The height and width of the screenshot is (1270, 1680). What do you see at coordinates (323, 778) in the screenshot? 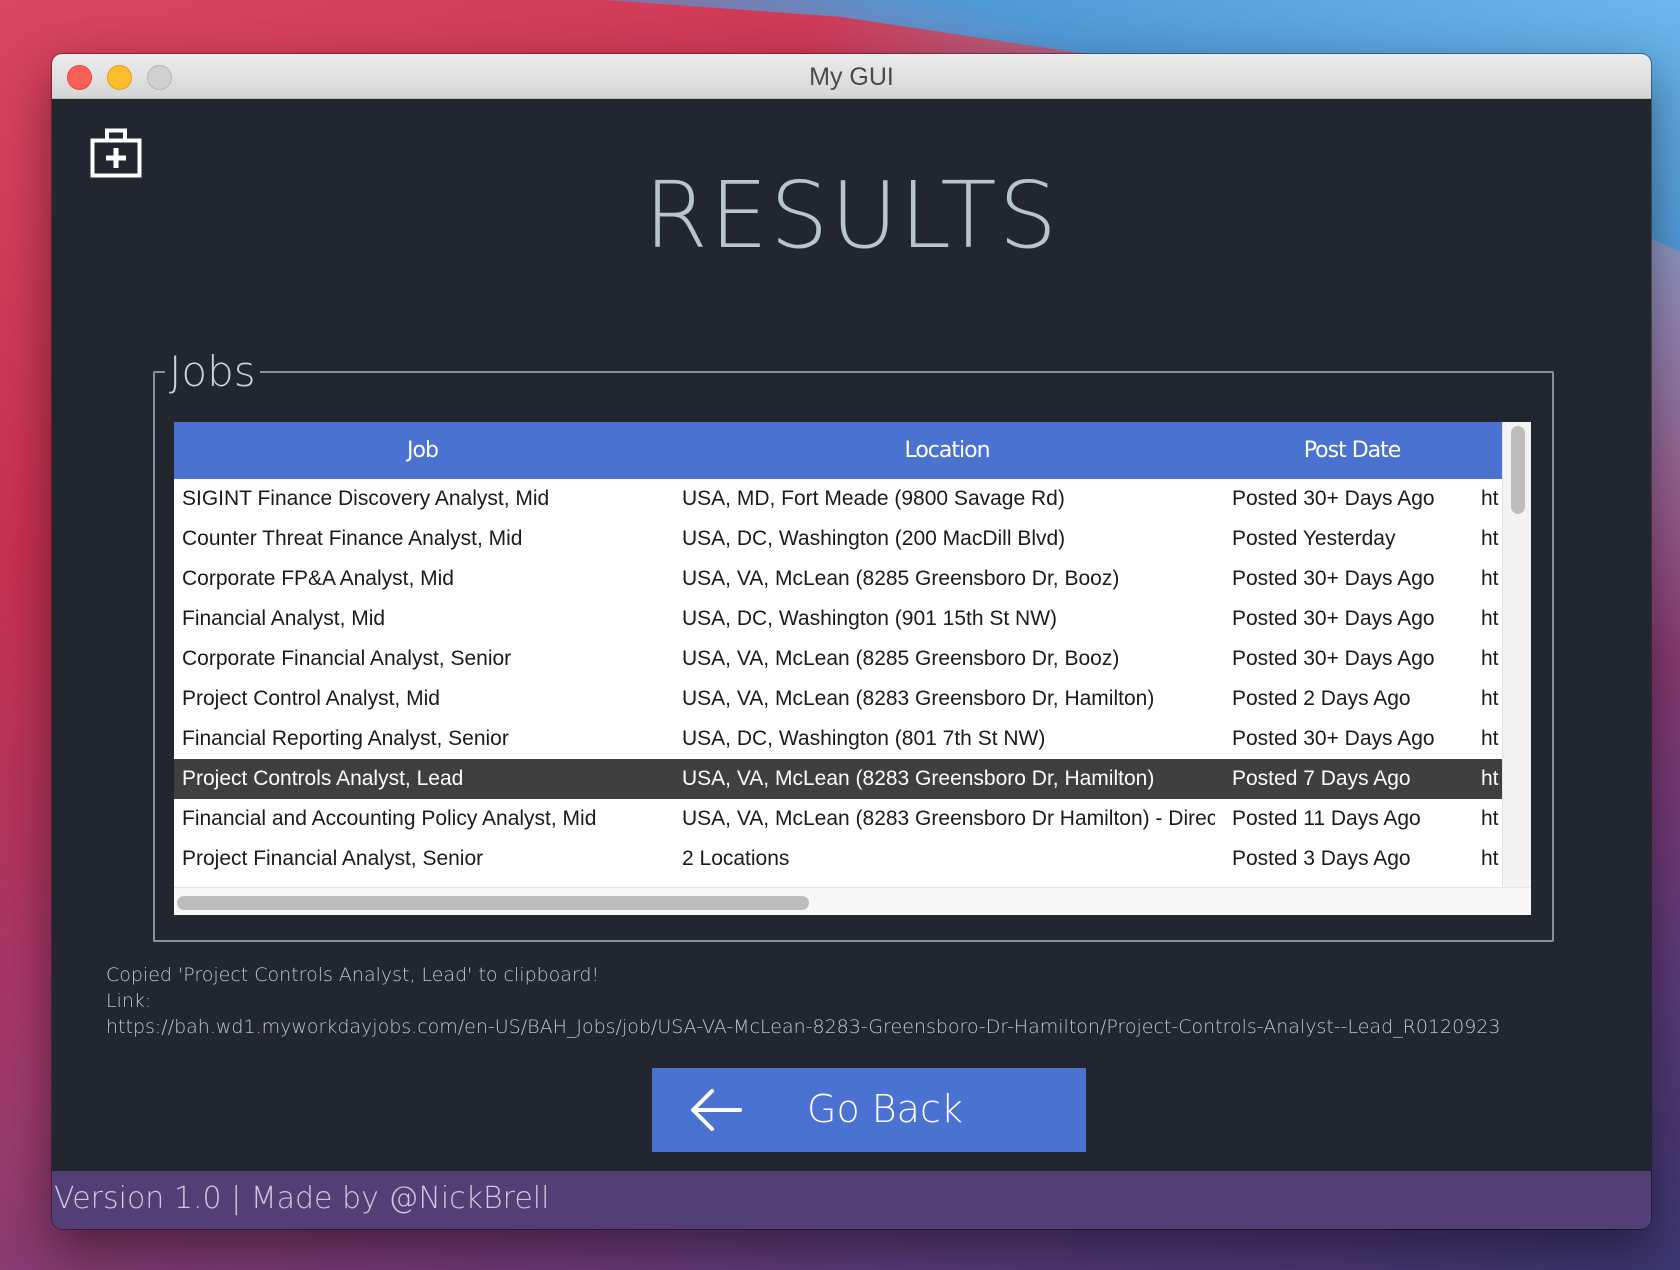
I see `cell-job: Project Controls Analyst, Lead` at bounding box center [323, 778].